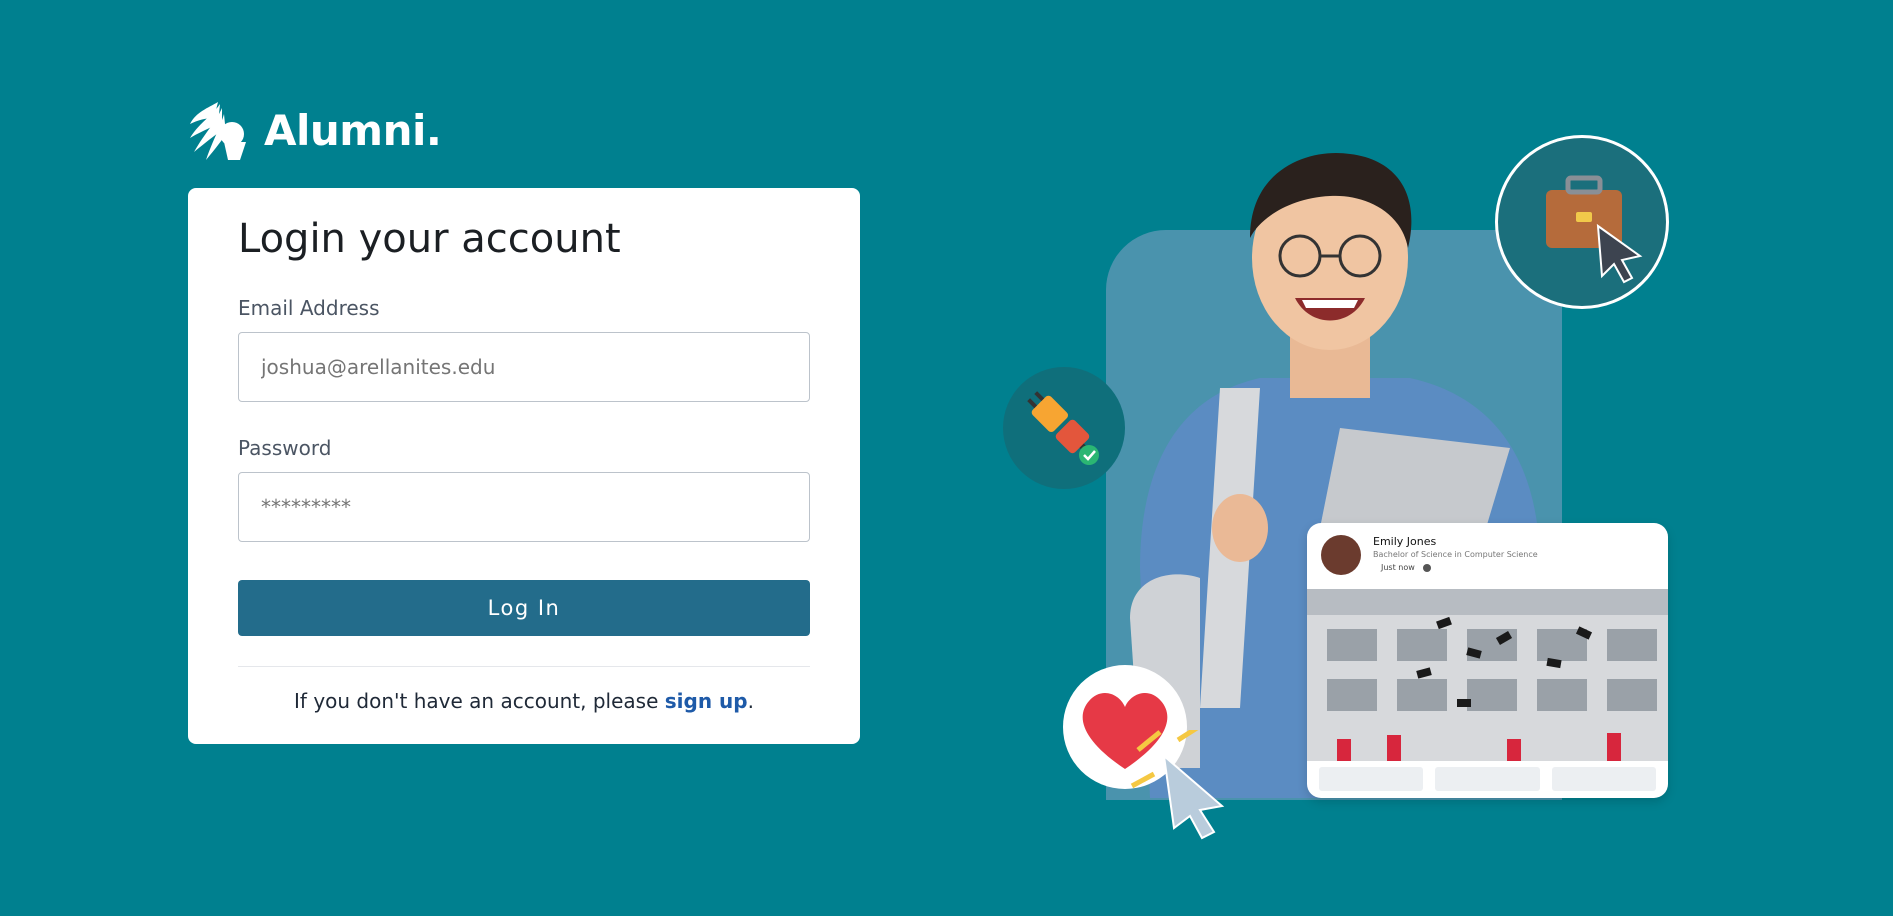  I want to click on signup-suffix: ., so click(750, 701).